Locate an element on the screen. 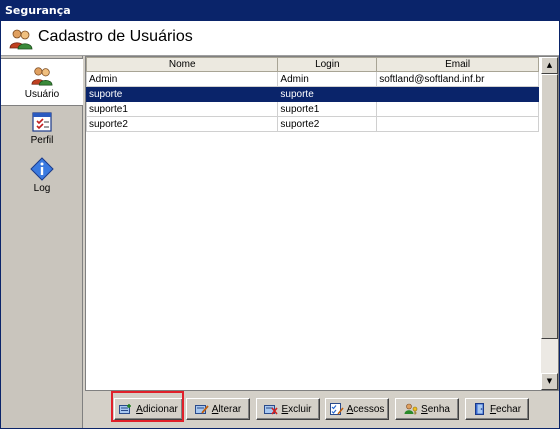  page-title: Cadastro de Usuários is located at coordinates (115, 36).